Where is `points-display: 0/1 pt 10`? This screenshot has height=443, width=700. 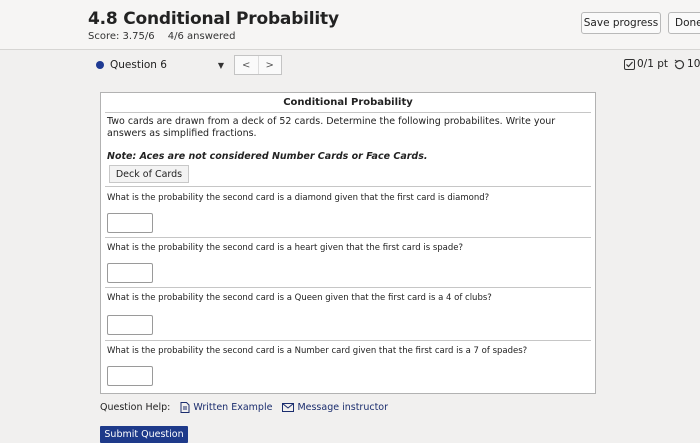
points-display: 0/1 pt 10 is located at coordinates (662, 64).